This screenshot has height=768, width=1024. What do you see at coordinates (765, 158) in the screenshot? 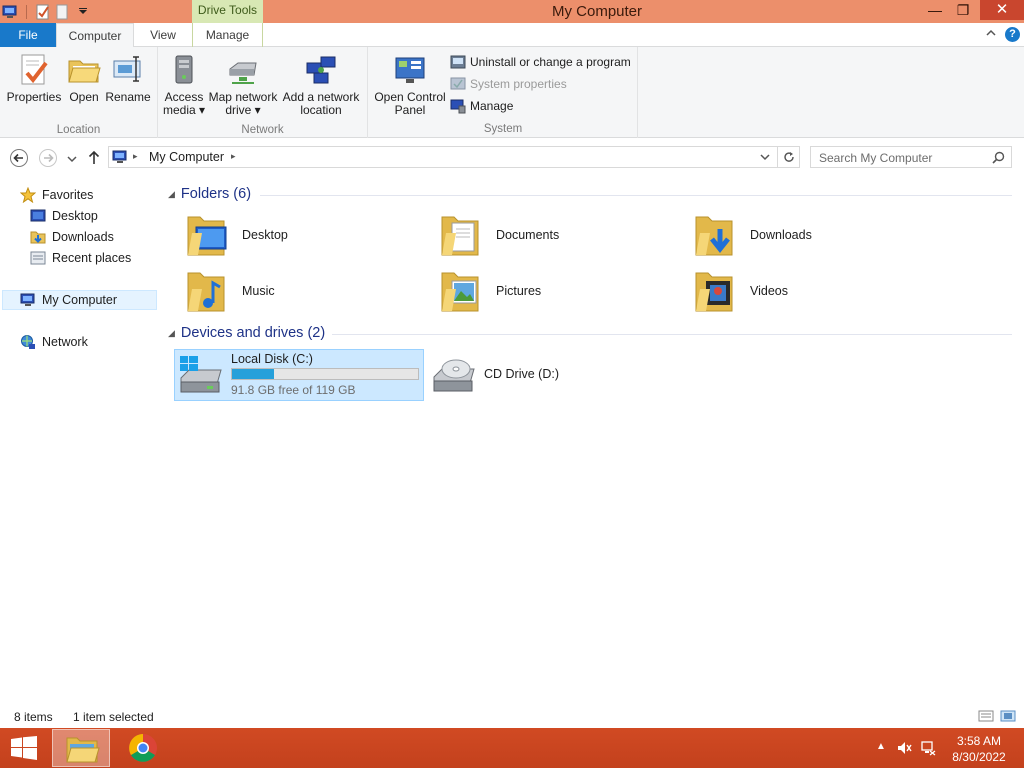
I see `address-dropdown-icon` at bounding box center [765, 158].